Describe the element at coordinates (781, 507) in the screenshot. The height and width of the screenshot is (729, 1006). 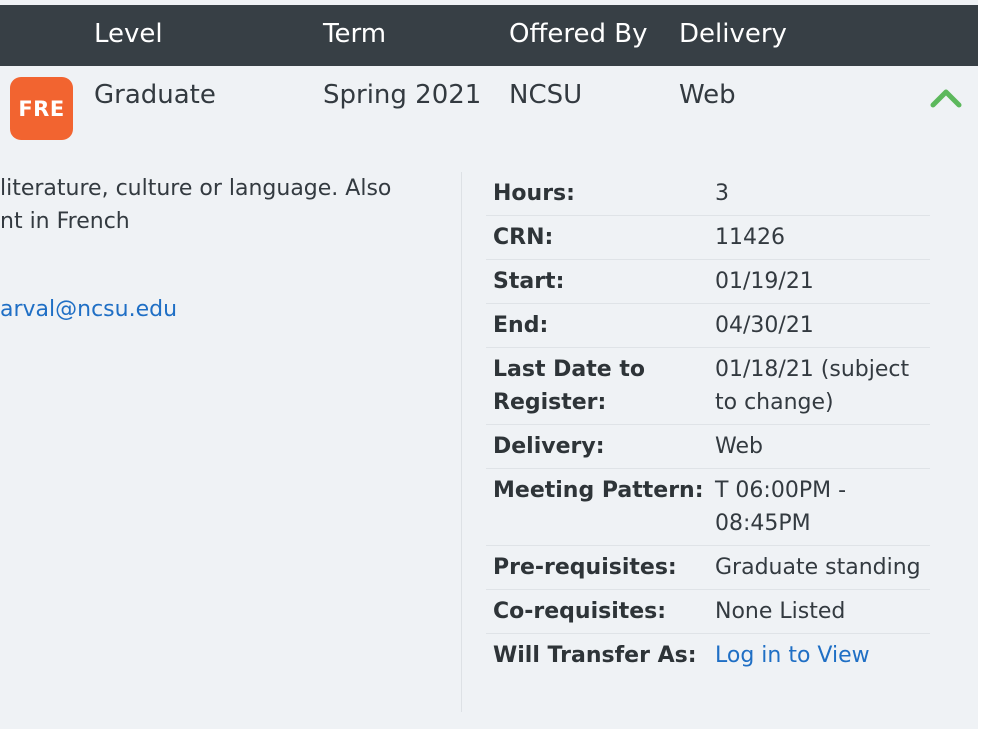
I see `detail-value: T 06:00PM - 08:45PM` at that location.